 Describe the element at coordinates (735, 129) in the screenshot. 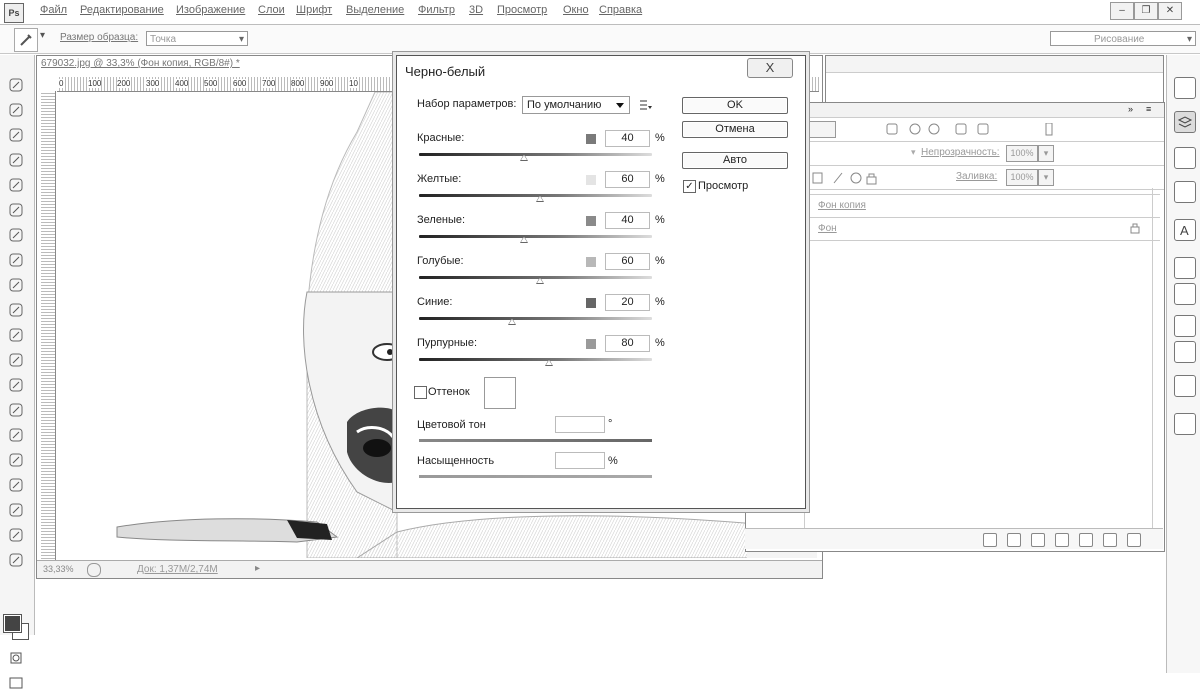

I see `cancel-button: Отмена` at that location.